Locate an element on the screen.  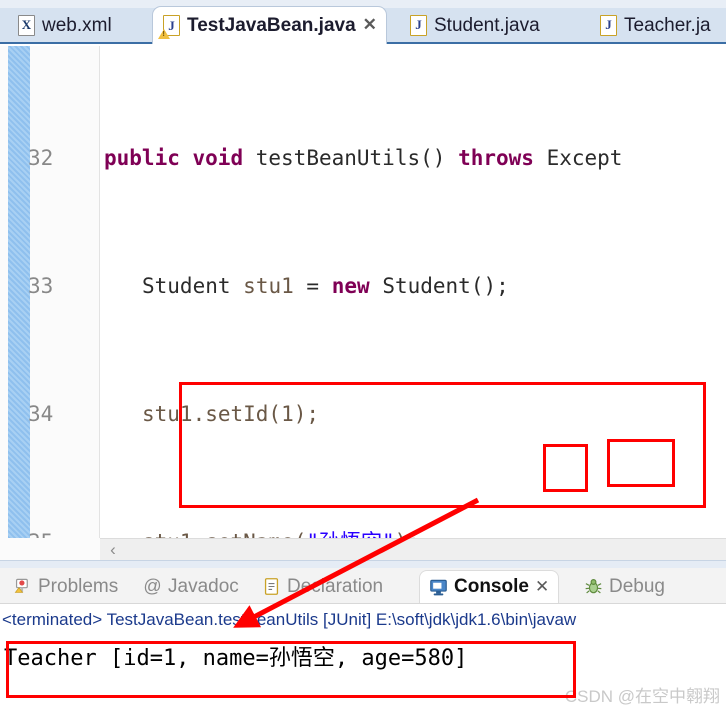
statement-setid: stu1.setId(1); is located at coordinates (231, 414).